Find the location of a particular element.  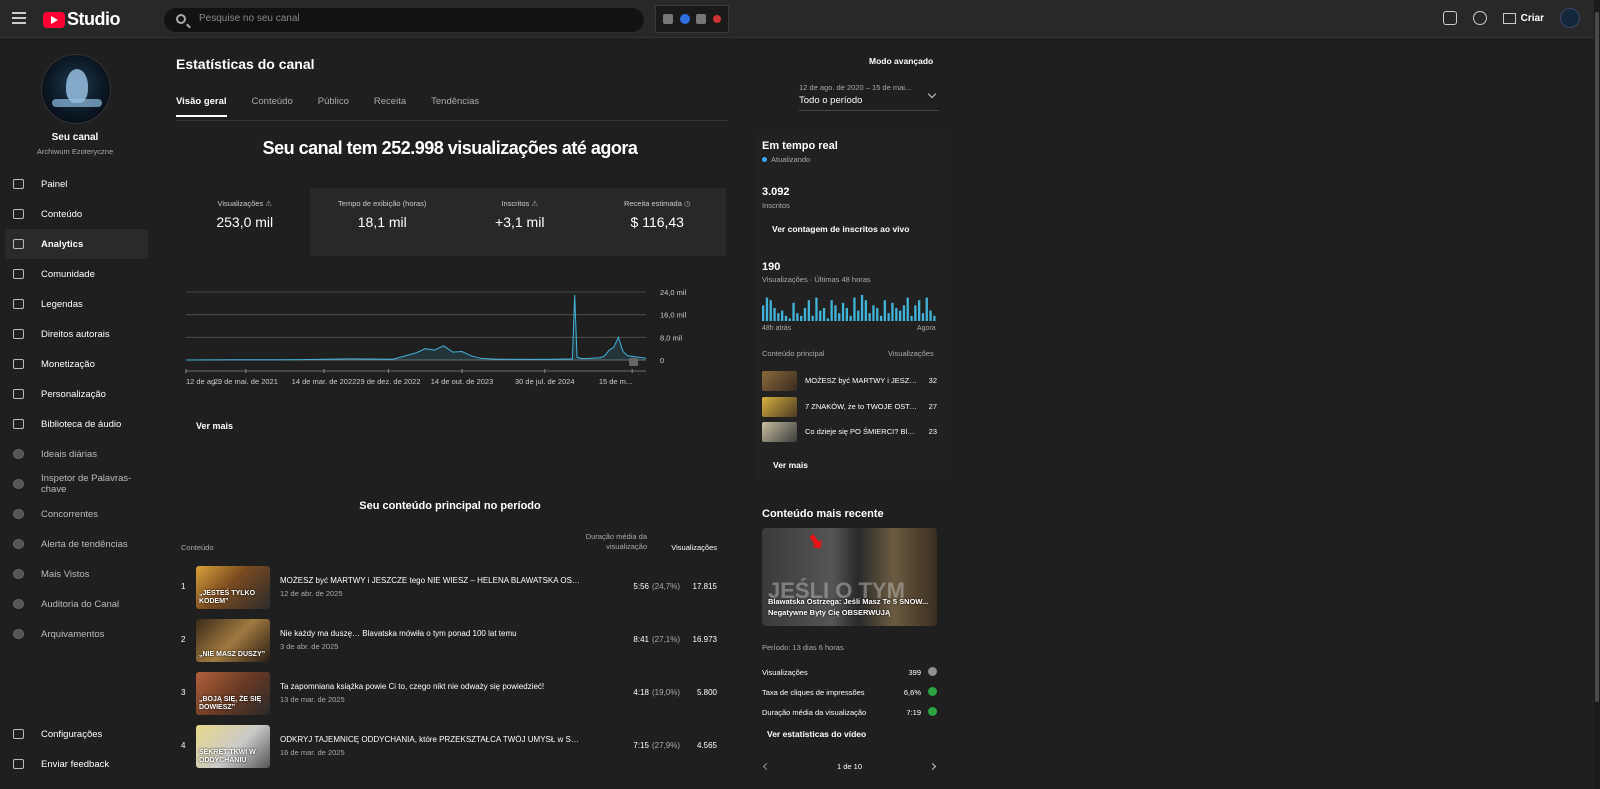

realtime-see-more-button: Ver mais is located at coordinates (790, 465).